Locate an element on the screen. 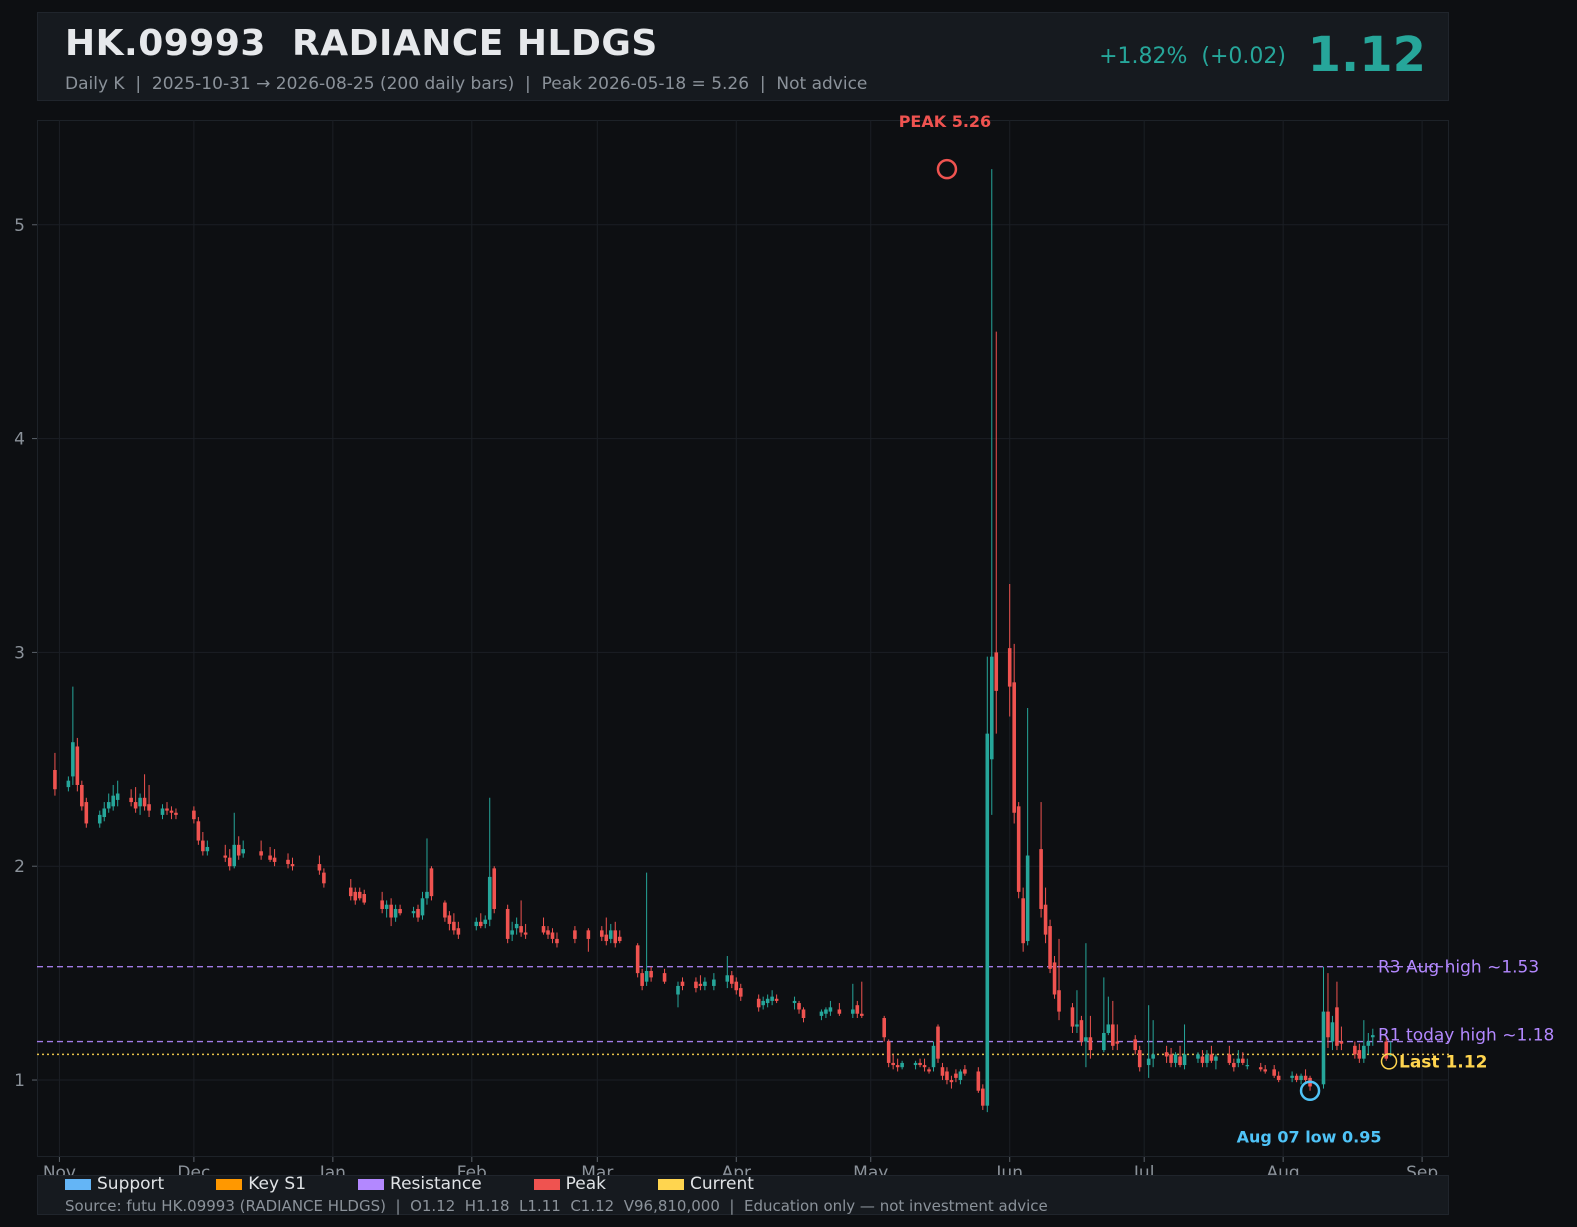 The image size is (1577, 1227). legend-item-resistance: Resistance is located at coordinates (420, 1184).